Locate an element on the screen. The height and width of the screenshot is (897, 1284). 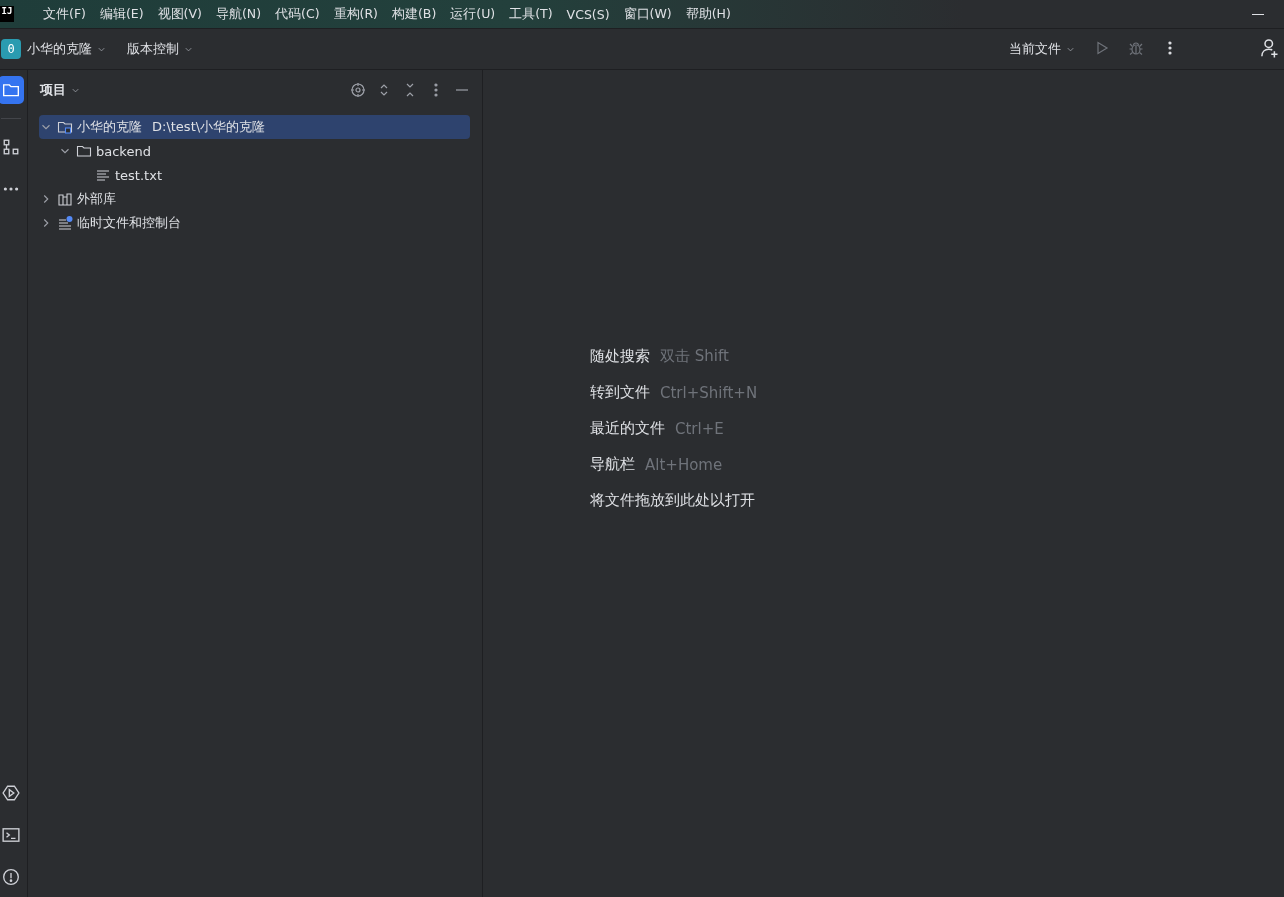
minimize-button is located at coordinates (1258, 14).